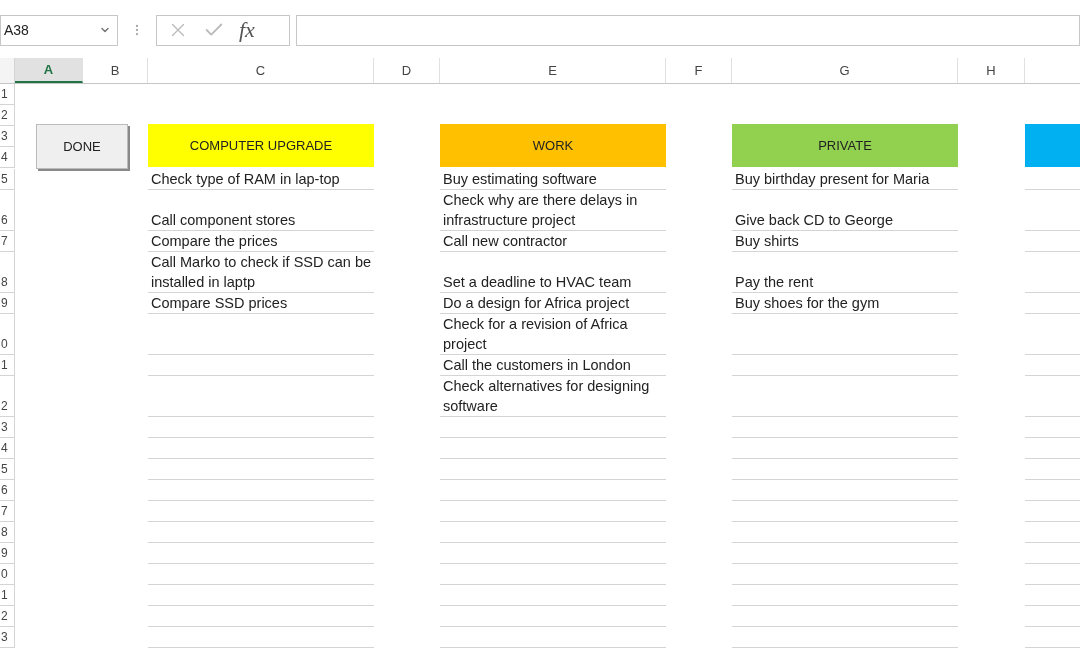 The image size is (1080, 658). Describe the element at coordinates (814, 220) in the screenshot. I see `task-text: Give back CD to George` at that location.